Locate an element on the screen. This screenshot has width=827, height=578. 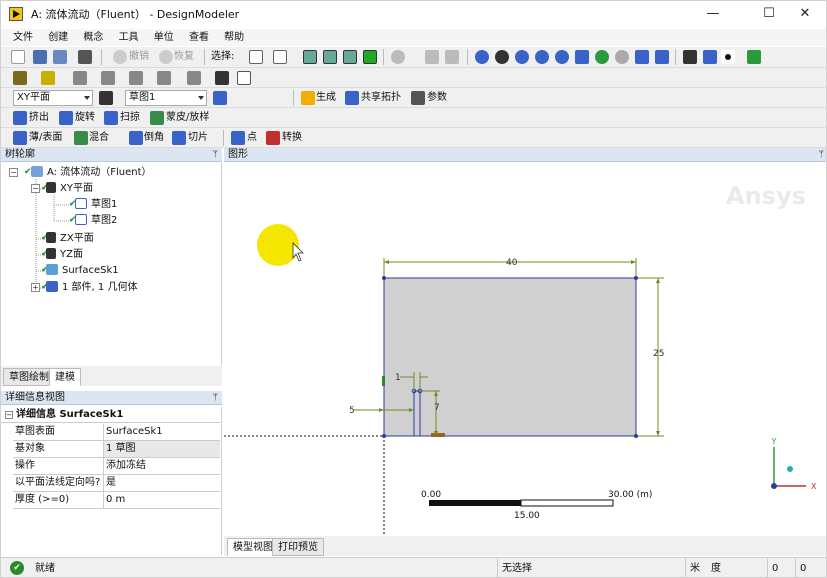
new-plane-icon is located at coordinates (106, 98).